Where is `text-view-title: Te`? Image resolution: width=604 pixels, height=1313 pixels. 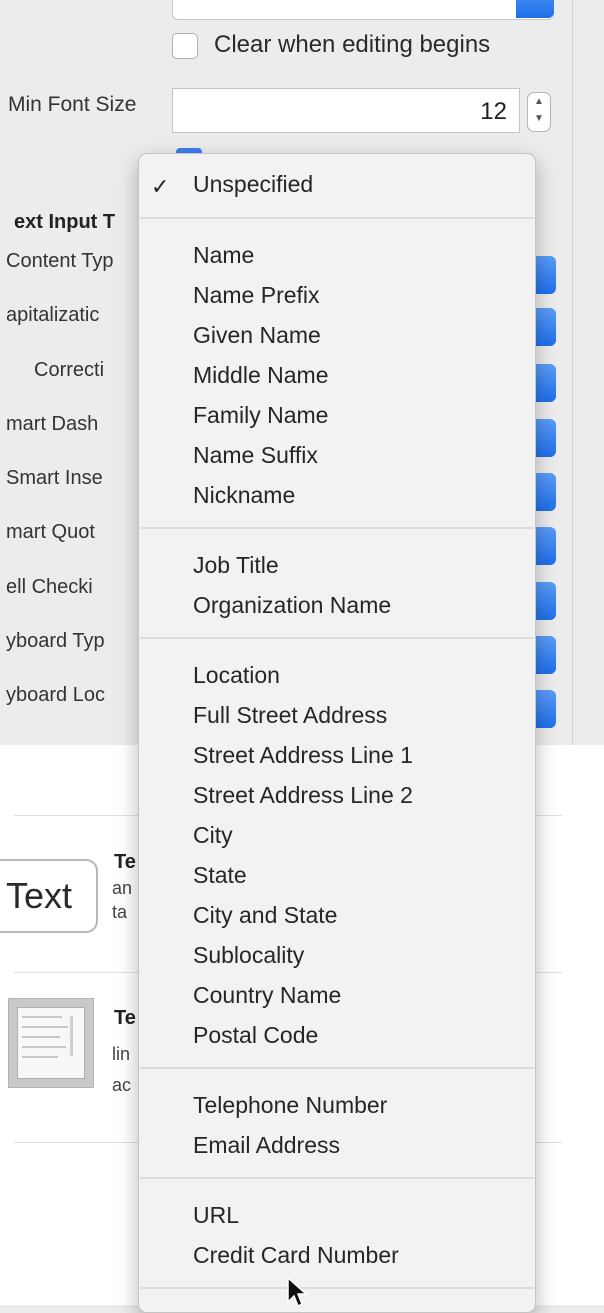 text-view-title: Te is located at coordinates (125, 1018).